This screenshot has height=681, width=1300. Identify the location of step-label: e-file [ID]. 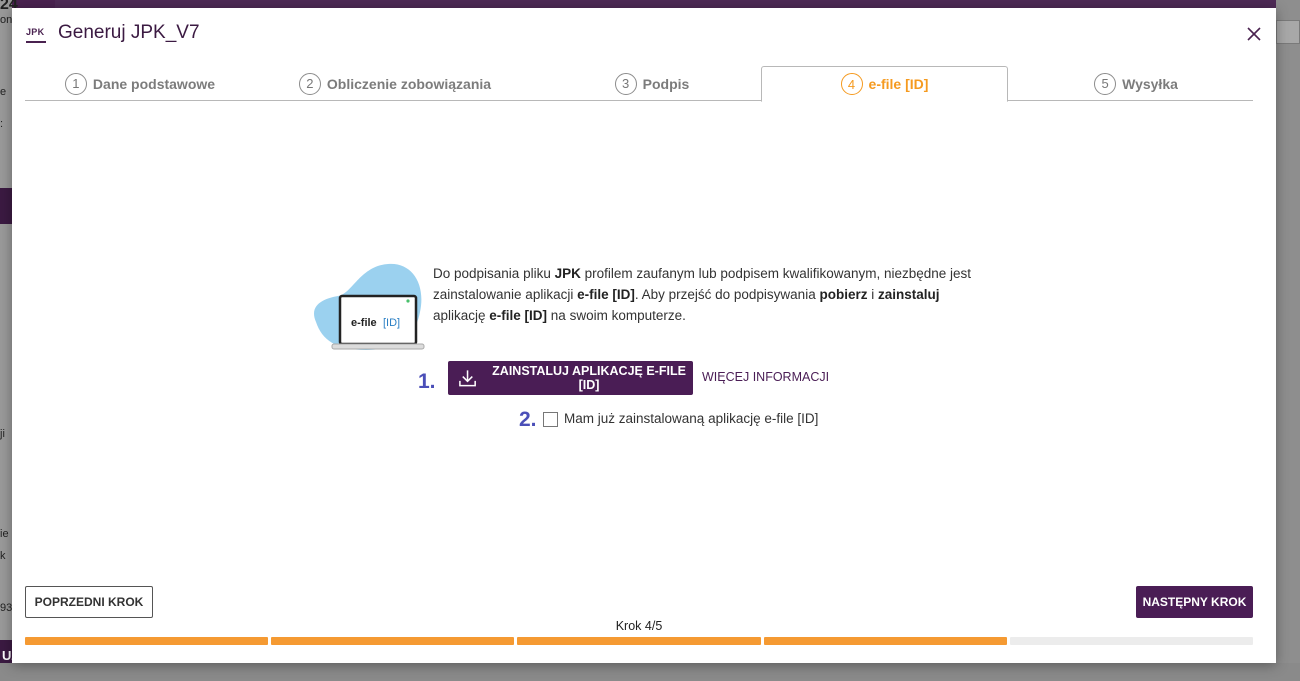
(898, 84).